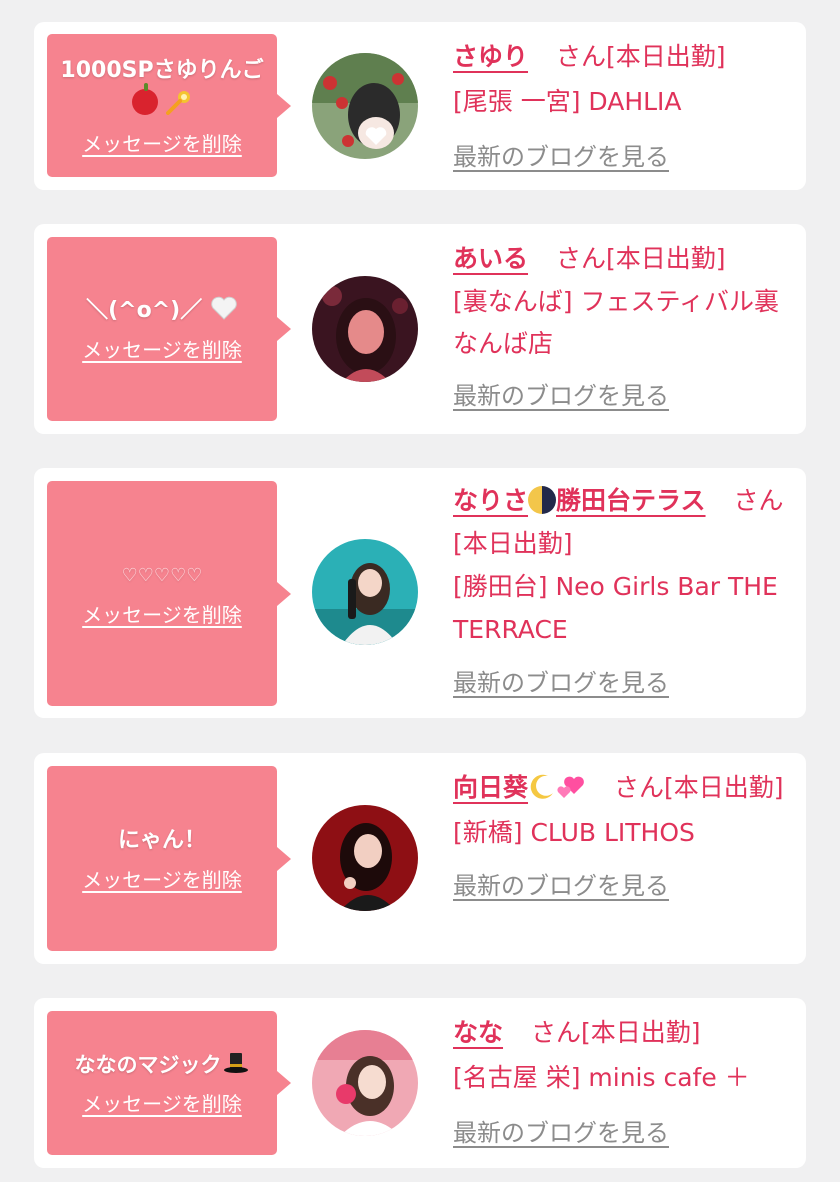  I want to click on two-hearts-icon, so click(570, 787).